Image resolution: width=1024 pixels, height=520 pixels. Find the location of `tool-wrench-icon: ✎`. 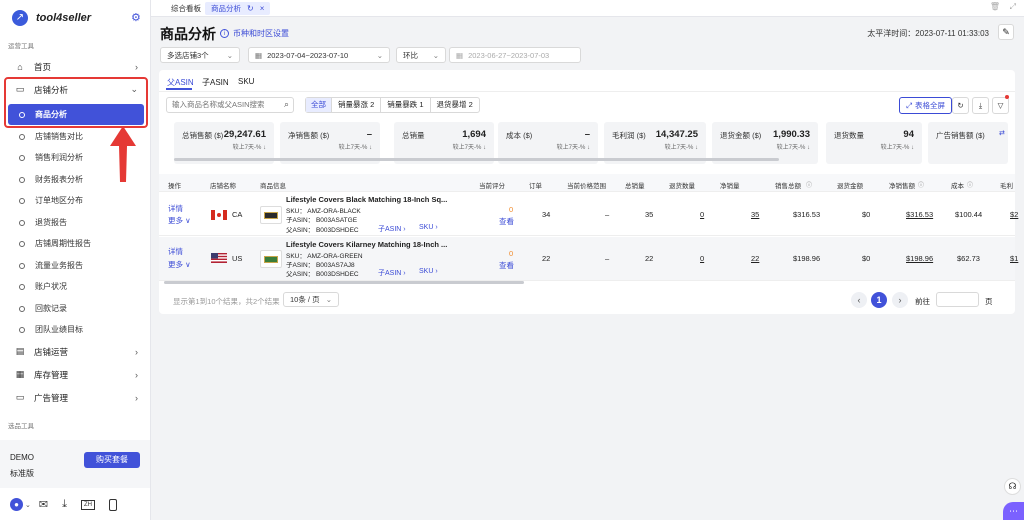

tool-wrench-icon: ✎ is located at coordinates (1006, 32).